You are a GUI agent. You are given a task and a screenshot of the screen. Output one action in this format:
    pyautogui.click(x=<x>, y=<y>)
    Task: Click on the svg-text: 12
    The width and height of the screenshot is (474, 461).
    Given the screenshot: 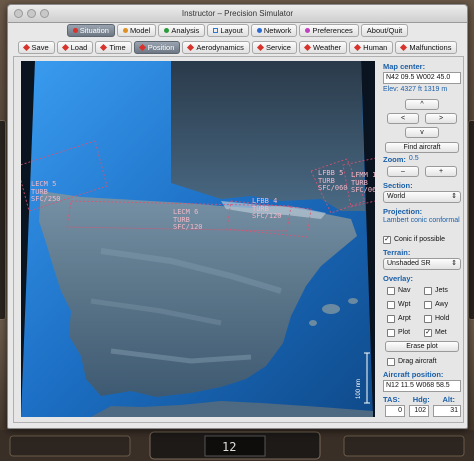 What is the action you would take?
    pyautogui.click(x=229, y=447)
    